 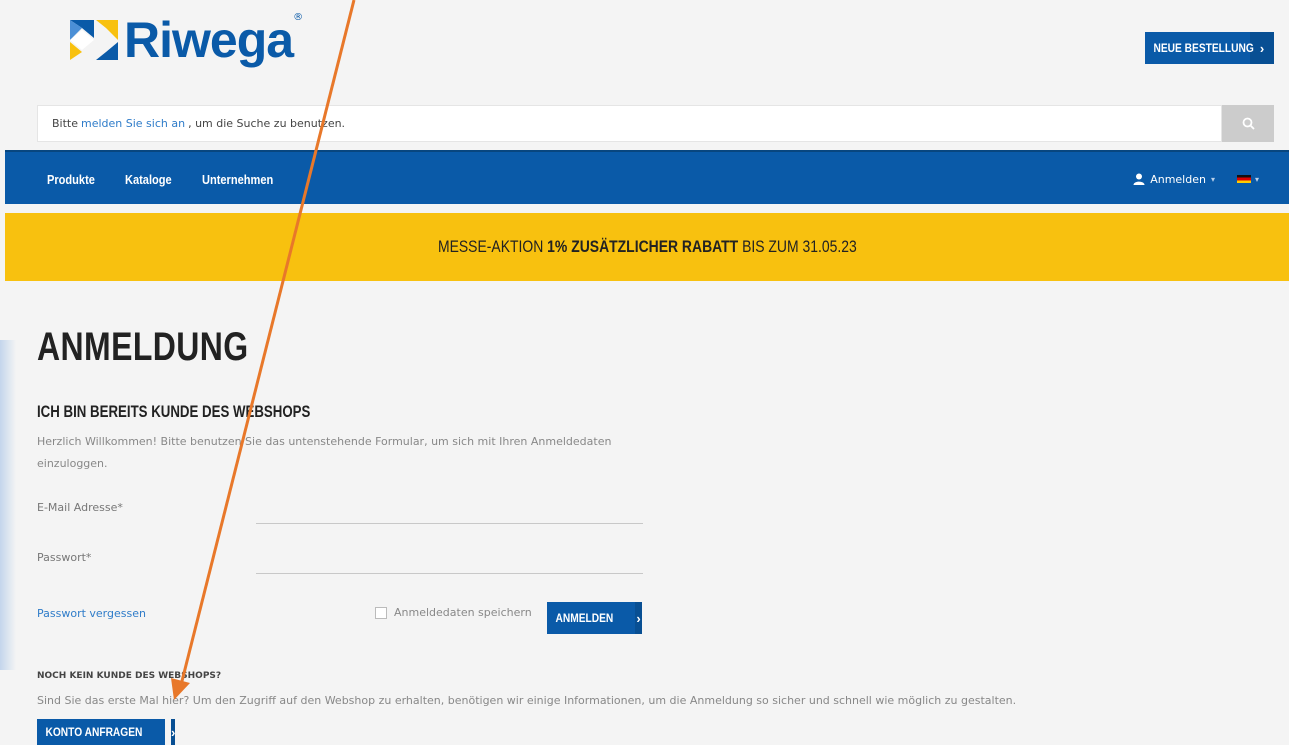 What do you see at coordinates (267, 123) in the screenshot?
I see `search-suffix: , um die Suche zu benutzen.` at bounding box center [267, 123].